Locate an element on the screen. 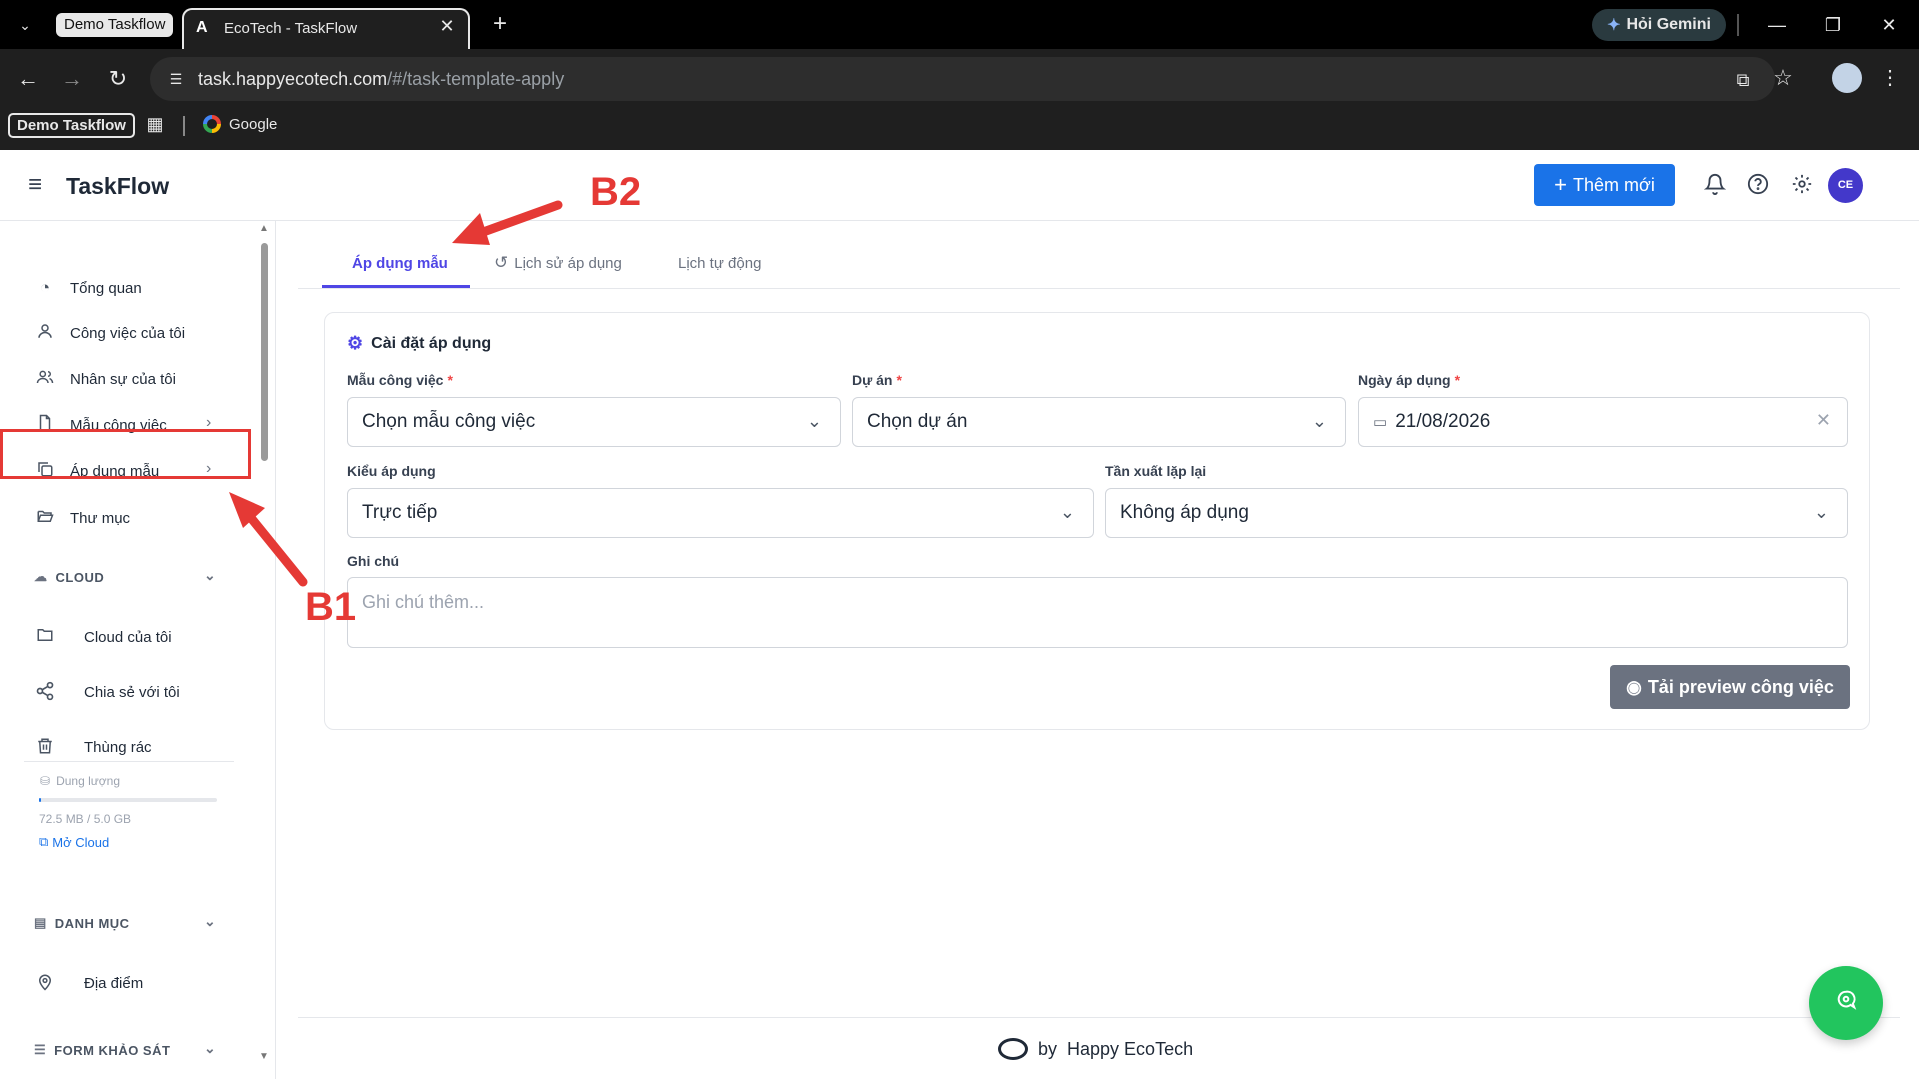 This screenshot has width=1919, height=1079. history-icon: ↺ is located at coordinates (501, 262).